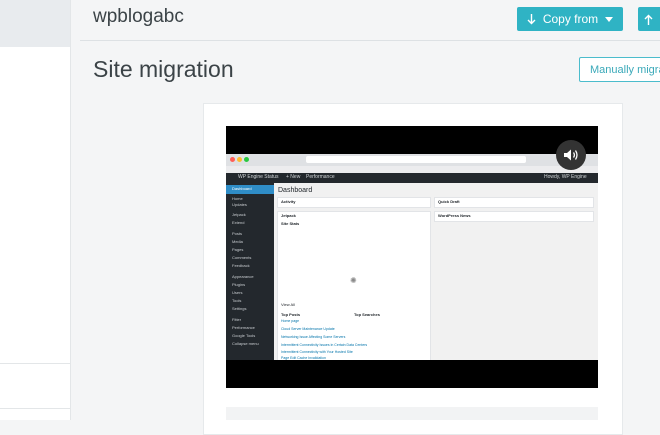 This screenshot has height=435, width=660. Describe the element at coordinates (232, 159) in the screenshot. I see `close-dot-icon` at that location.